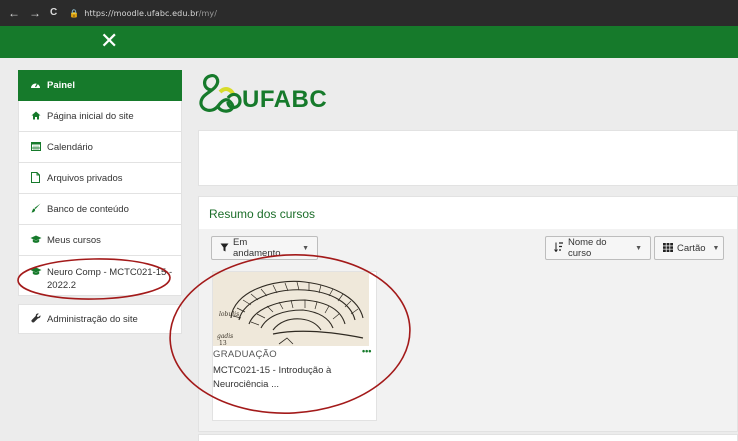 Image resolution: width=738 pixels, height=441 pixels. What do you see at coordinates (35, 116) in the screenshot?
I see `home-icon` at bounding box center [35, 116].